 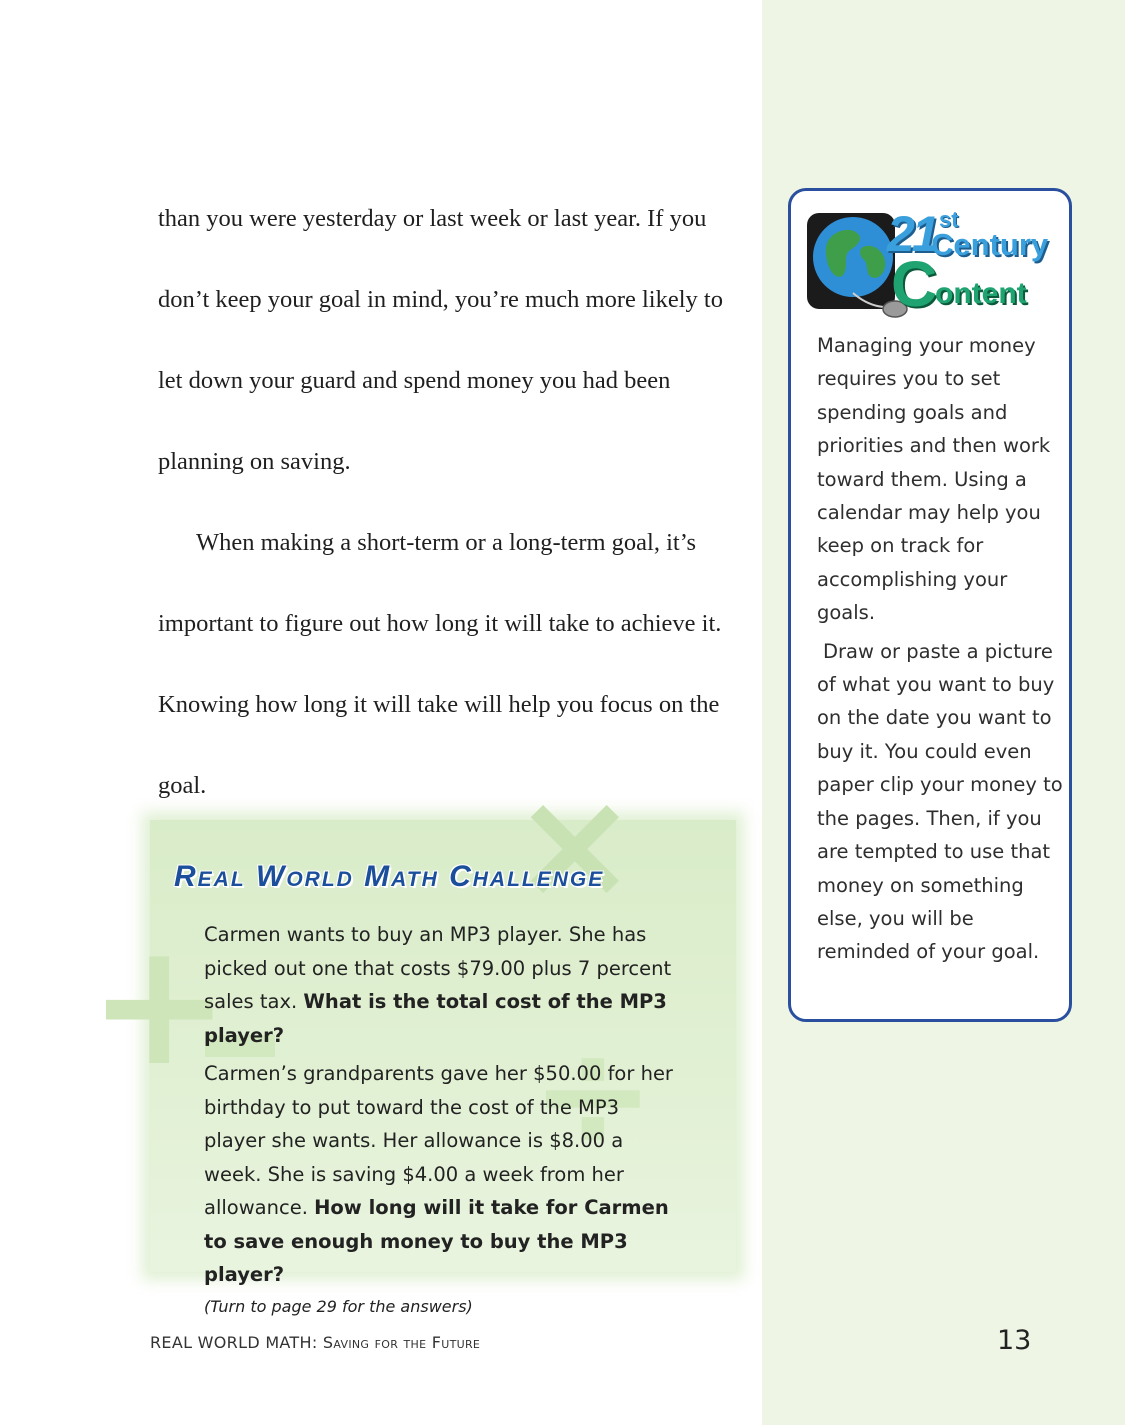 I want to click on 21st-century-content-logo: 21 st Century C ontent, so click(x=932, y=264).